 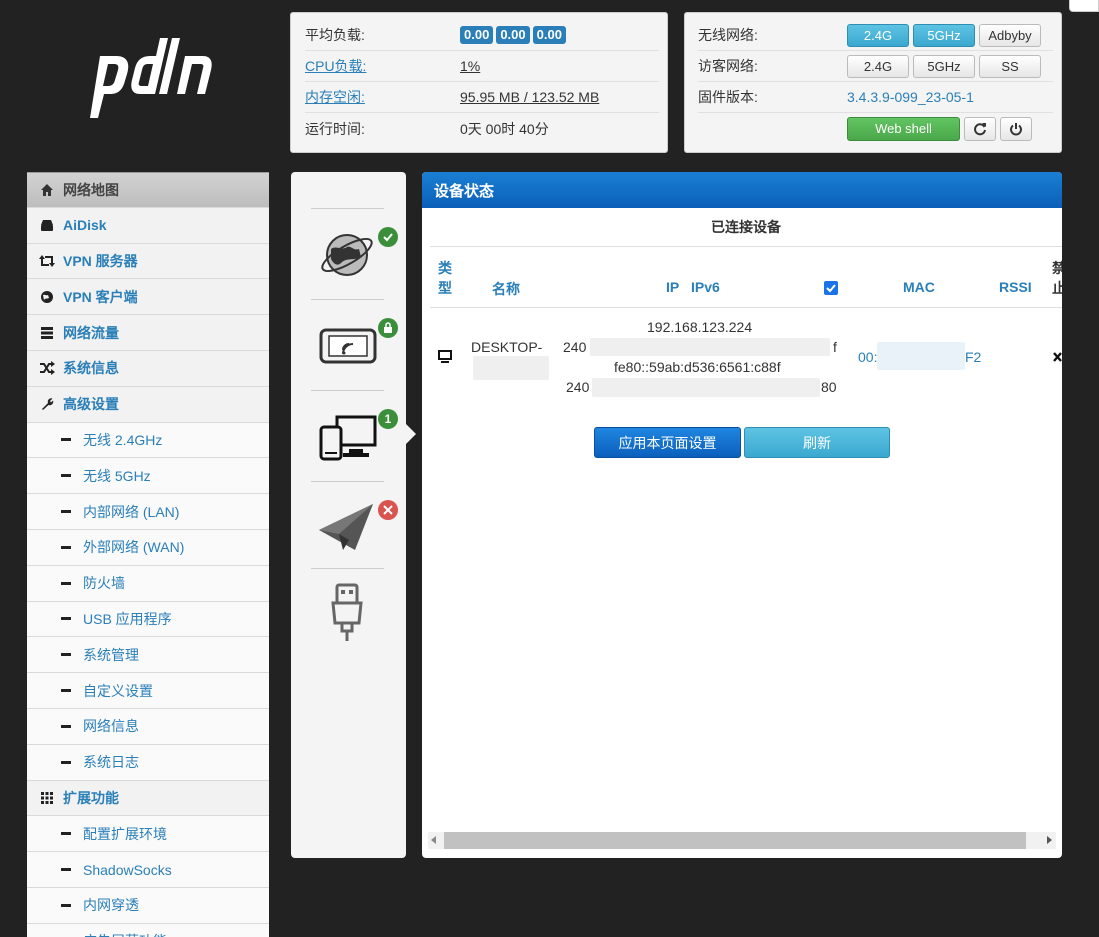 I want to click on wireless-row: 无线网络: 2.4G 5GHz Adbyby, so click(x=875, y=35).